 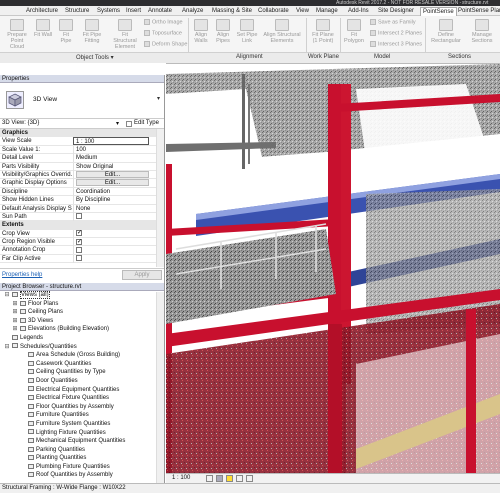 What do you see at coordinates (82, 441) in the screenshot?
I see `browser-tree-item: Mechanical Equipment Quantities` at bounding box center [82, 441].